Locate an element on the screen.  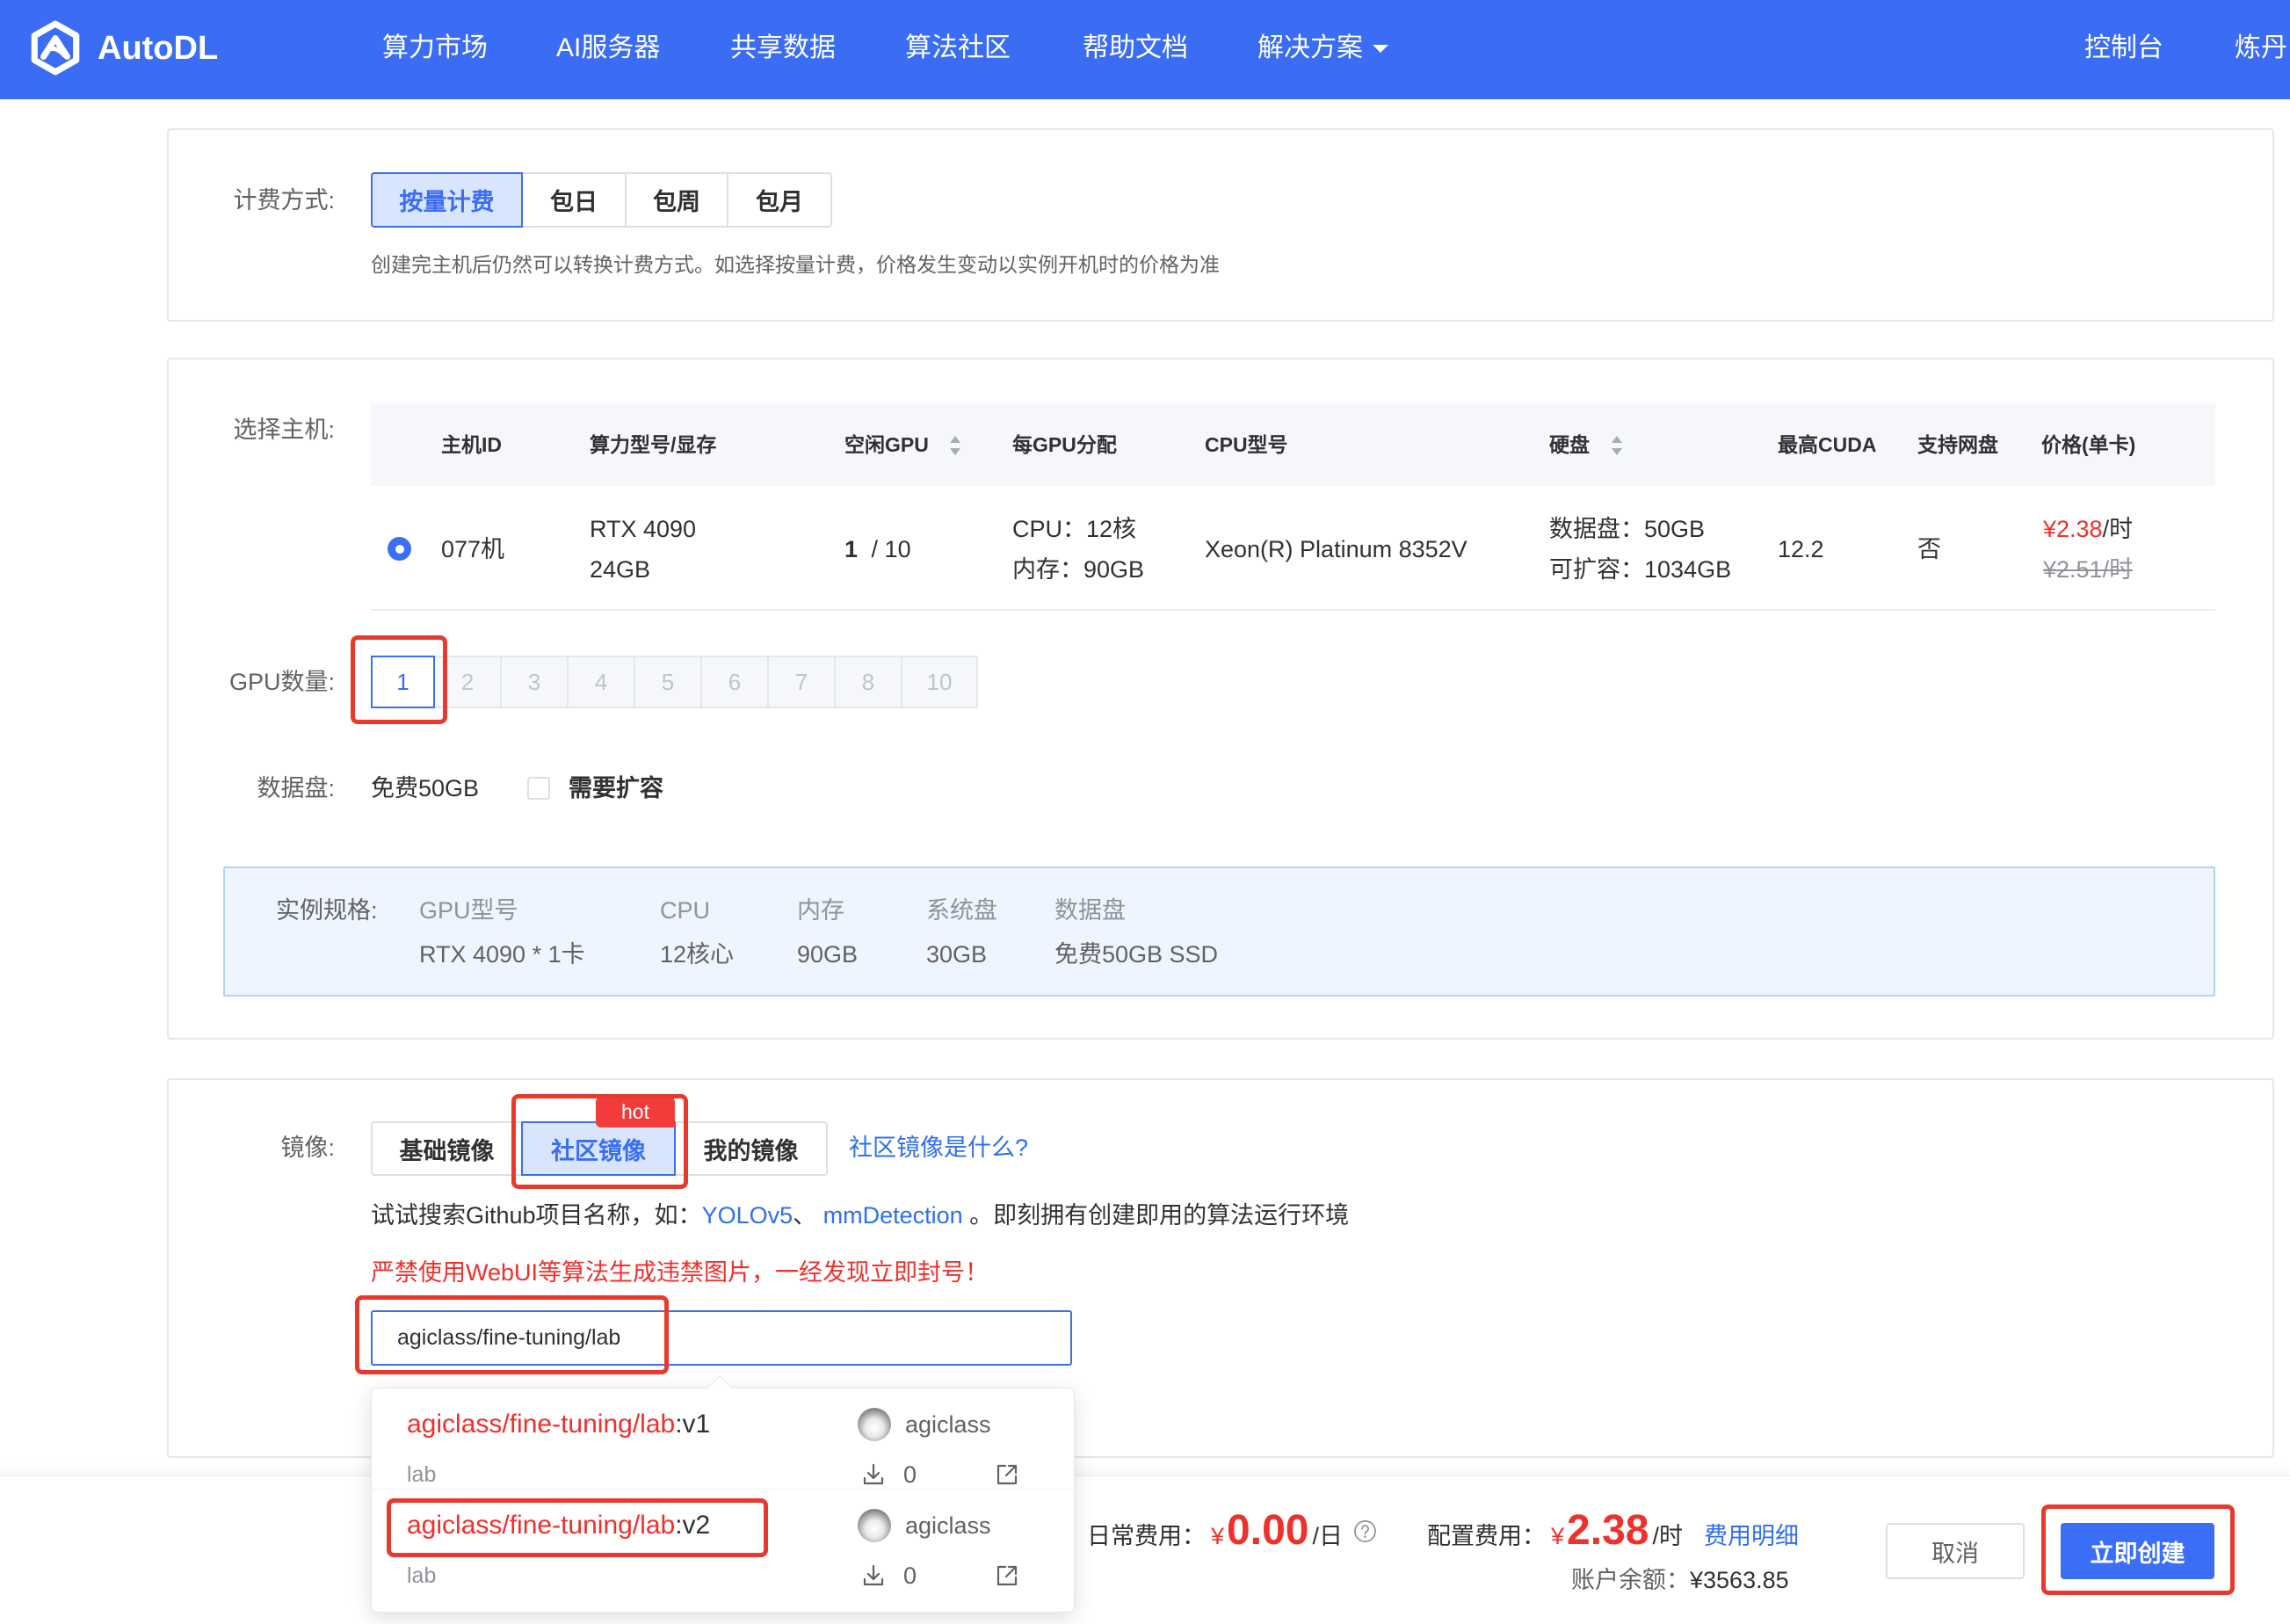
image-result-tag: :v2 is located at coordinates (693, 1525).